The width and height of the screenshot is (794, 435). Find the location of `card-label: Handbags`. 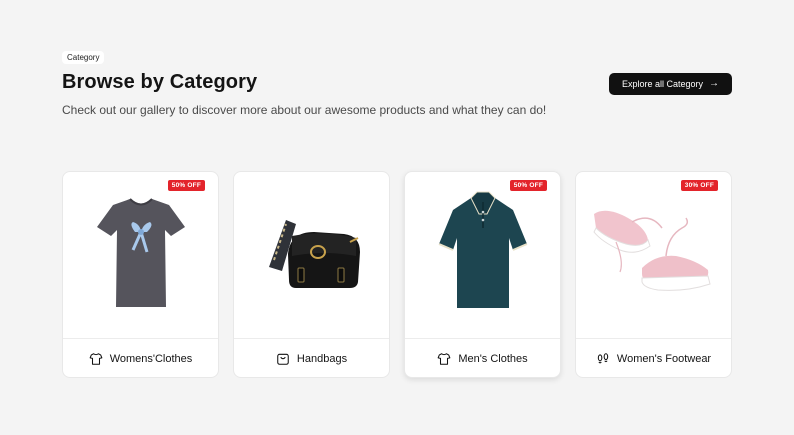

card-label: Handbags is located at coordinates (322, 359).